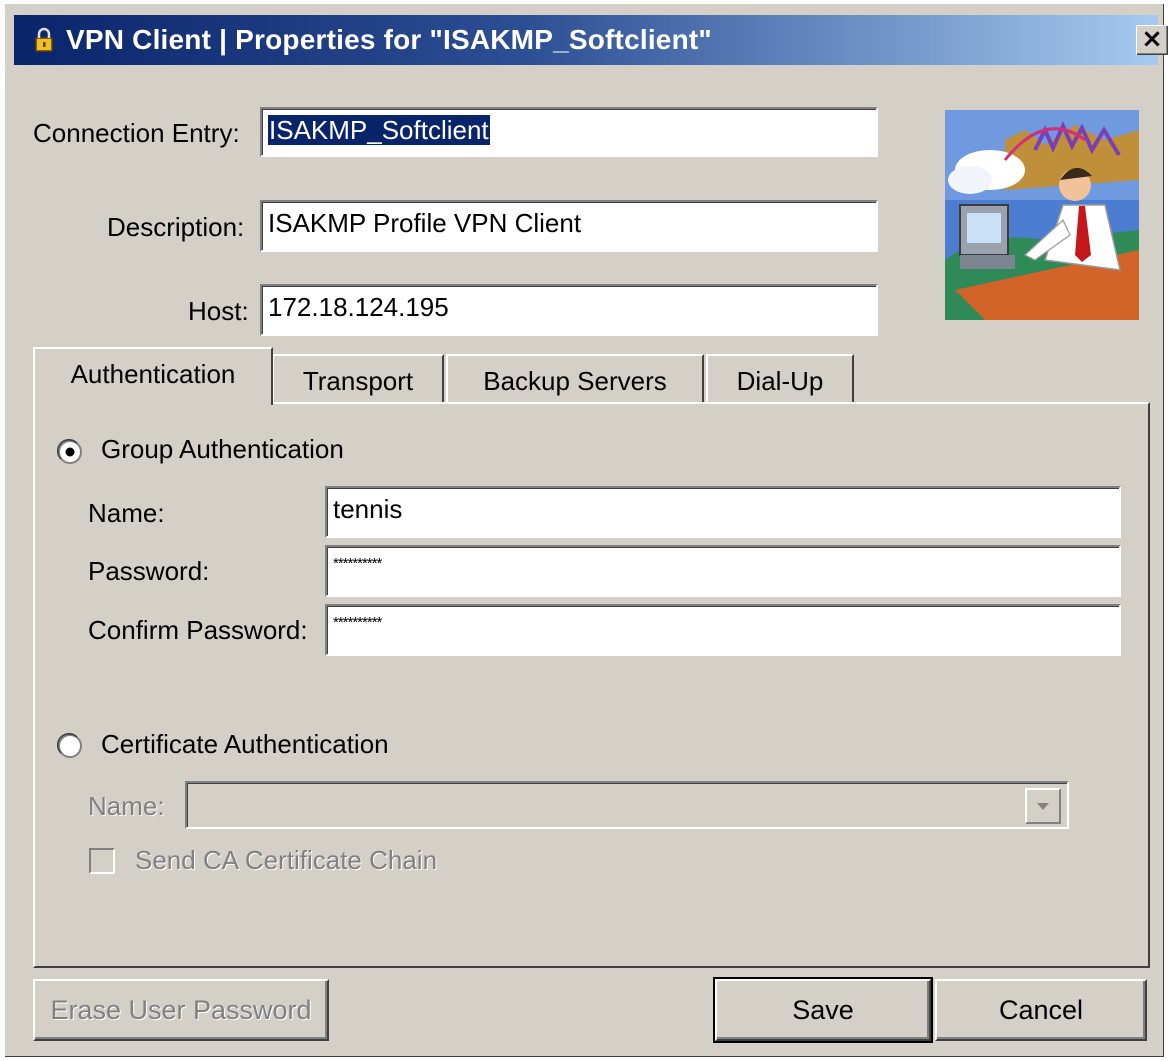 The image size is (1169, 1061). I want to click on certificate-name-dropdown-button, so click(1043, 806).